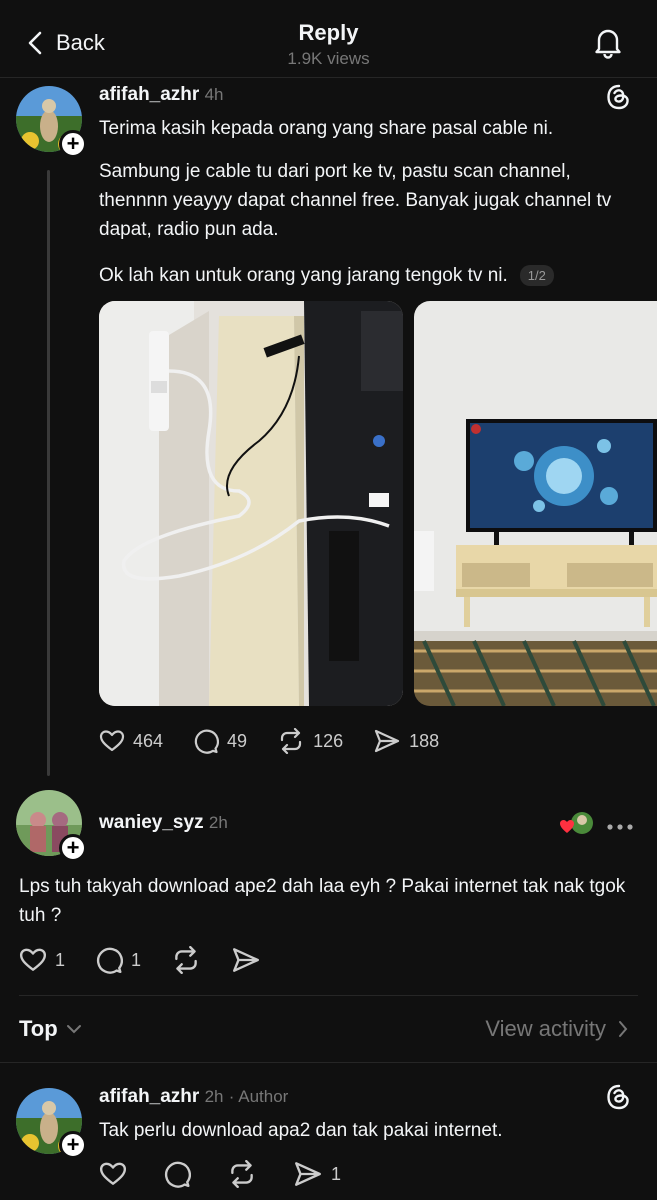 Image resolution: width=657 pixels, height=1200 pixels. What do you see at coordinates (545, 1028) in the screenshot?
I see `view-activity-label: View activity` at bounding box center [545, 1028].